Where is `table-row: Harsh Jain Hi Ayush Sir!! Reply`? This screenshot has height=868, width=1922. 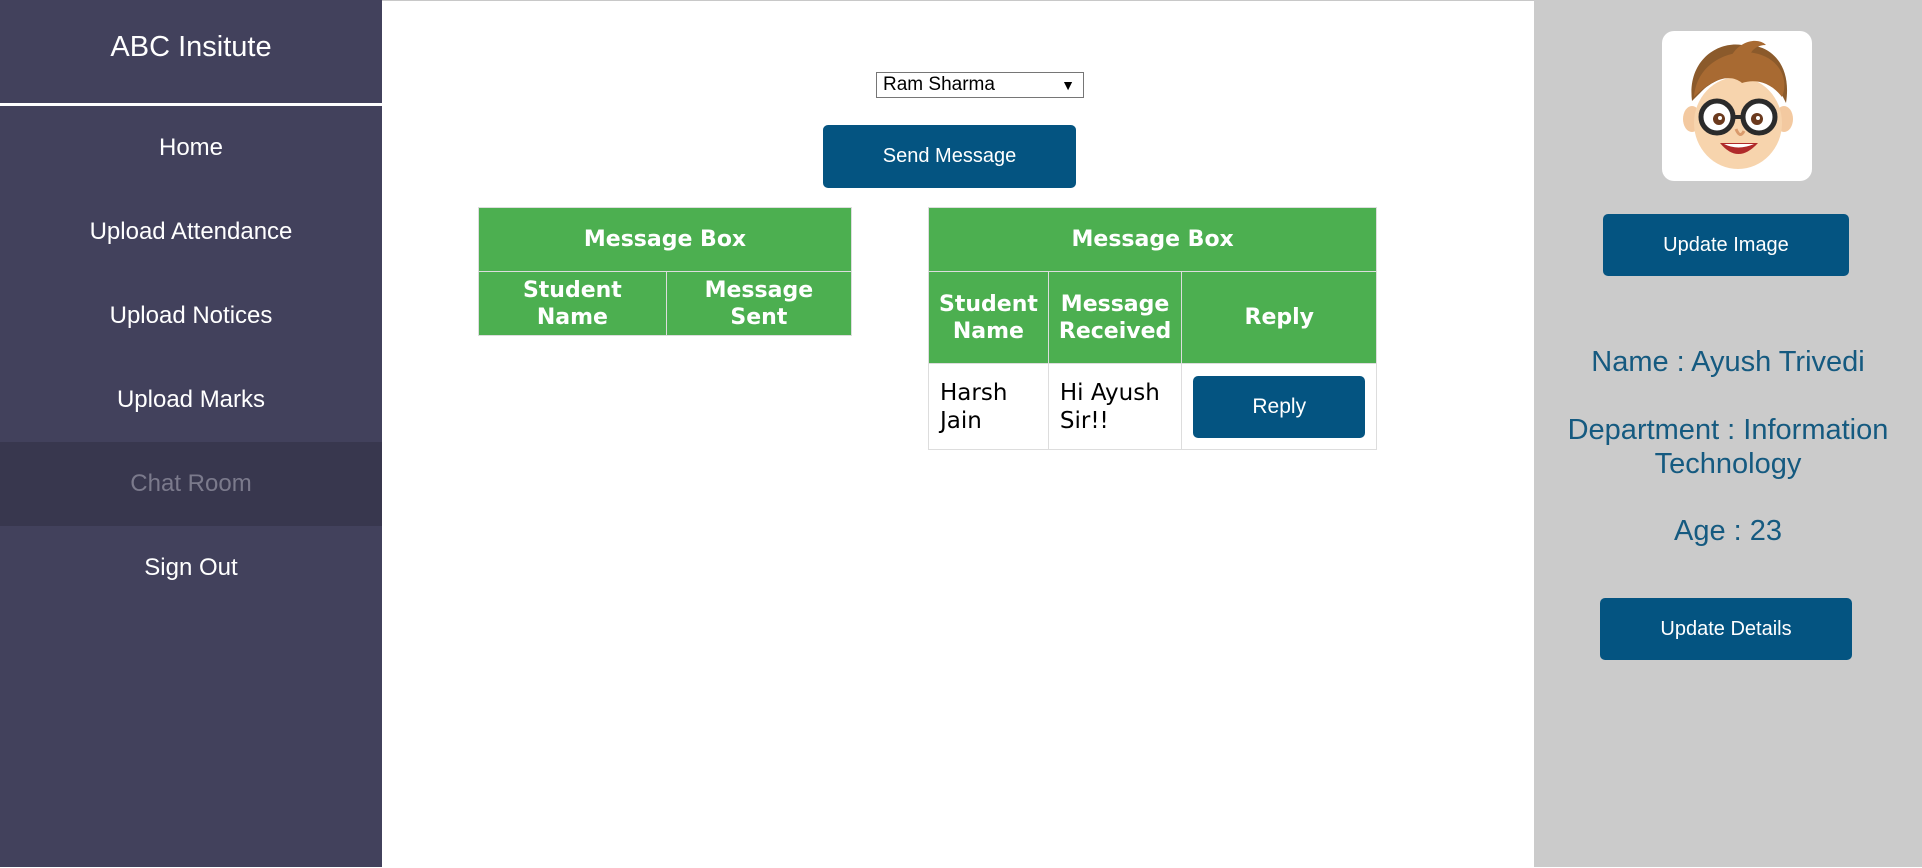 table-row: Harsh Jain Hi Ayush Sir!! Reply is located at coordinates (1153, 406).